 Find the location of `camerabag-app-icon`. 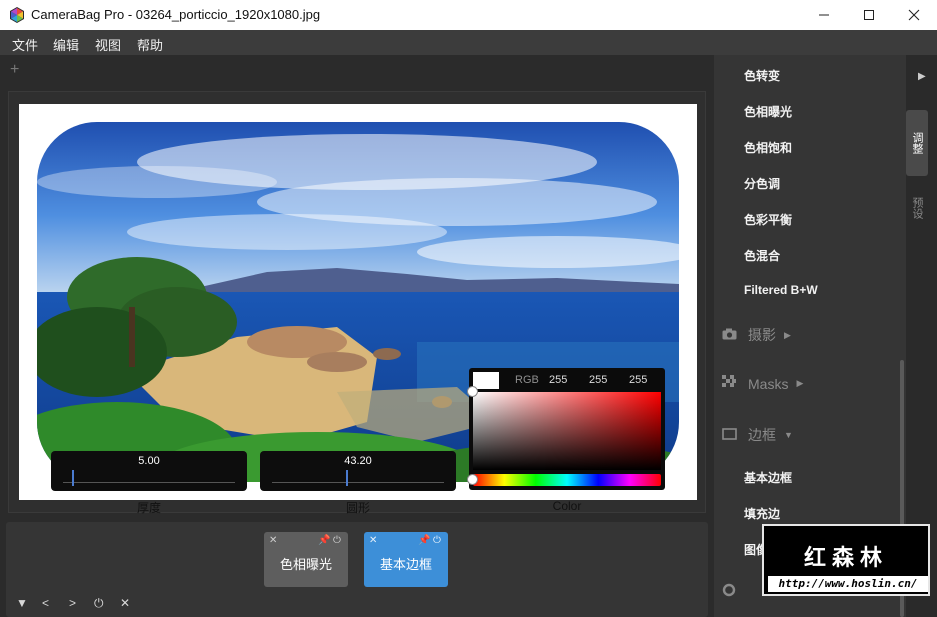

camerabag-app-icon is located at coordinates (17, 15).